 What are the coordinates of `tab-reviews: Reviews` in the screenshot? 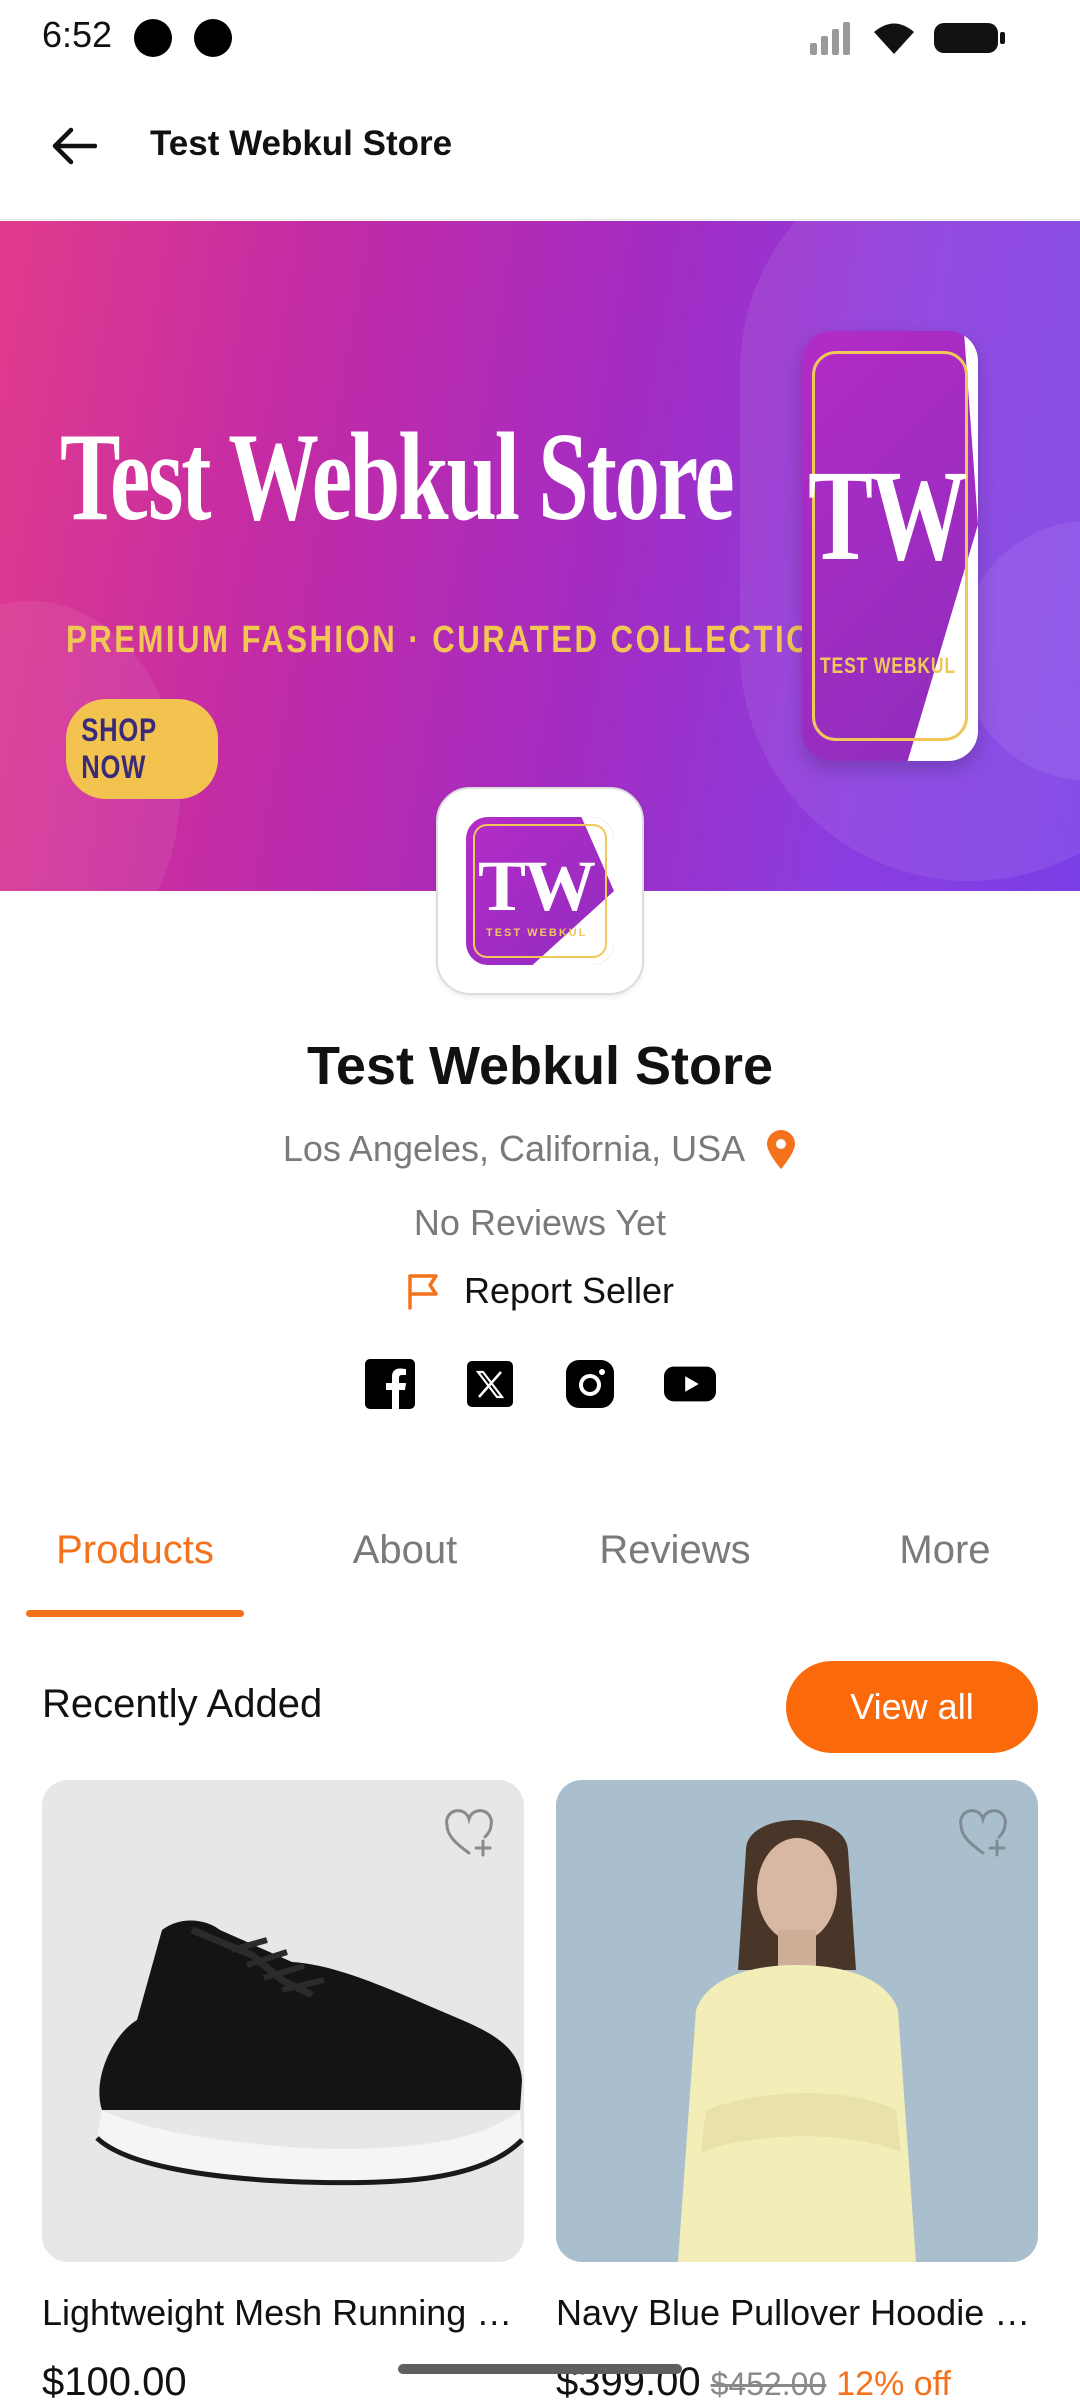 It's located at (675, 1550).